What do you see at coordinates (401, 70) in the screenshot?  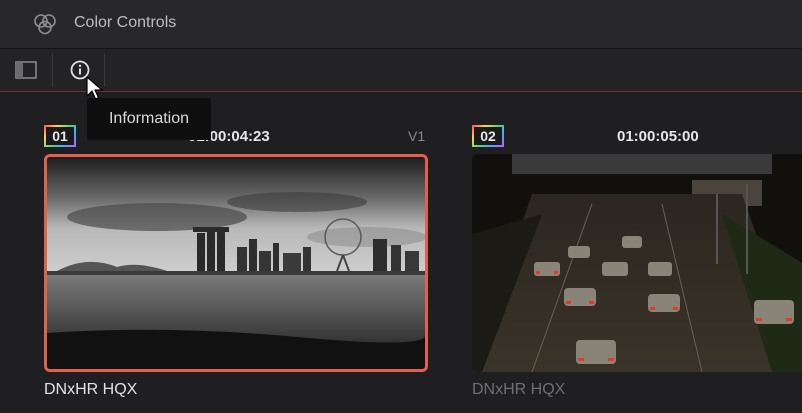 I see `toolbar` at bounding box center [401, 70].